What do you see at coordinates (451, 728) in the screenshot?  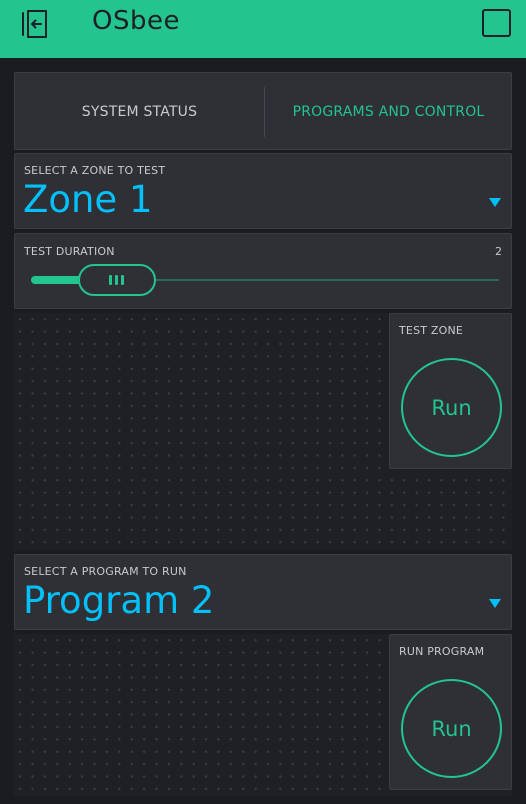 I see `run-program-button: Run` at bounding box center [451, 728].